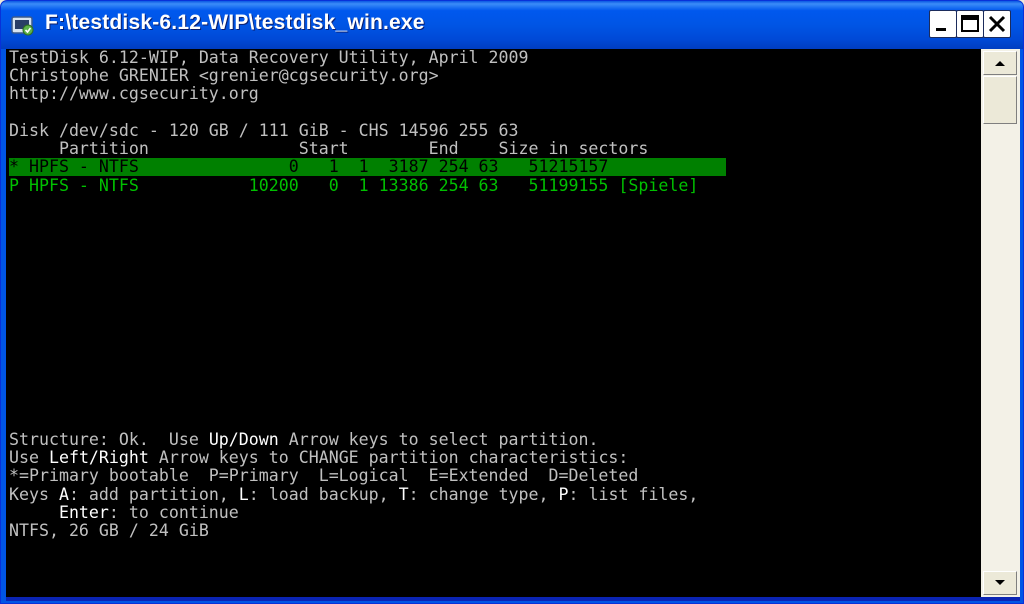 The image size is (1024, 604). I want to click on window-border-right, so click(1021, 326).